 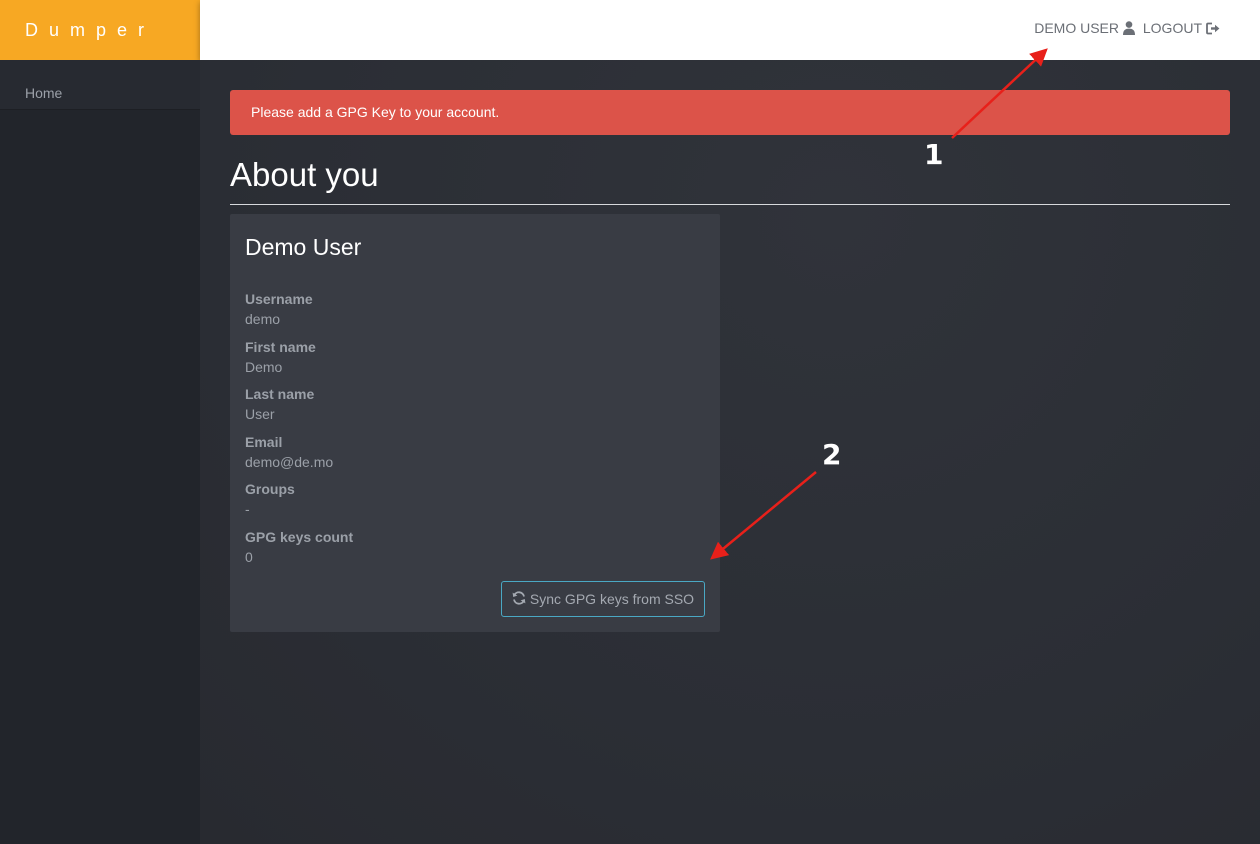 What do you see at coordinates (247, 509) in the screenshot?
I see `field-value: -` at bounding box center [247, 509].